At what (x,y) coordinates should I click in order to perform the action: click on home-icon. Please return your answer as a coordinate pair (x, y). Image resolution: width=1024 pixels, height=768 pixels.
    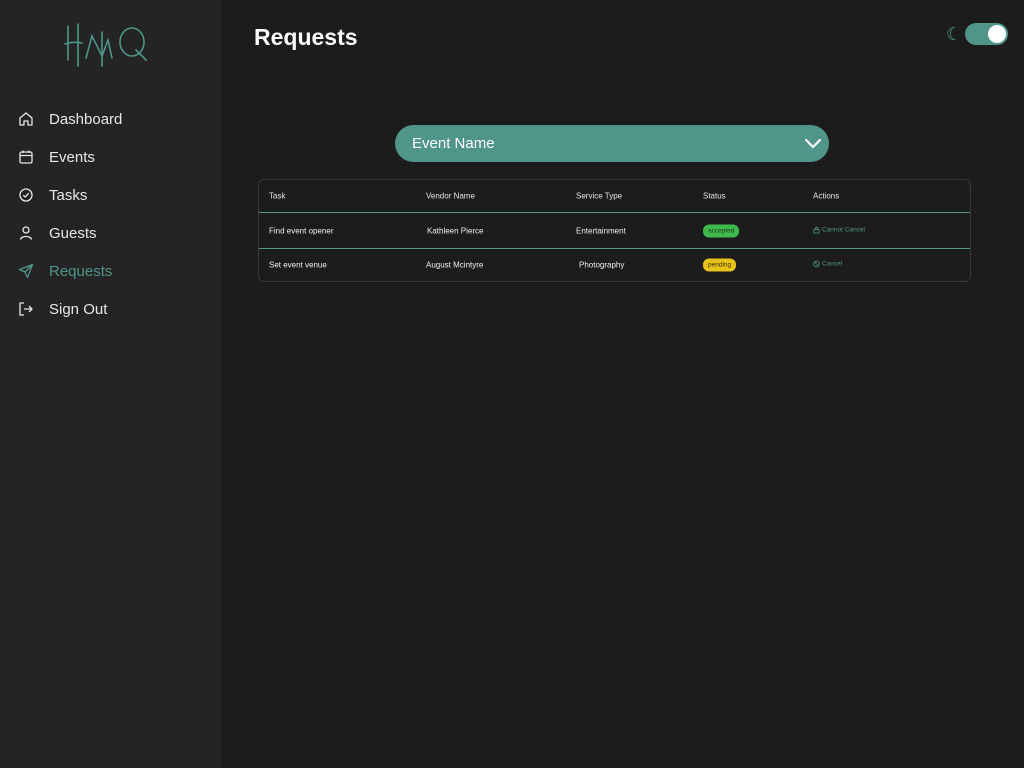
    Looking at the image, I should click on (26, 119).